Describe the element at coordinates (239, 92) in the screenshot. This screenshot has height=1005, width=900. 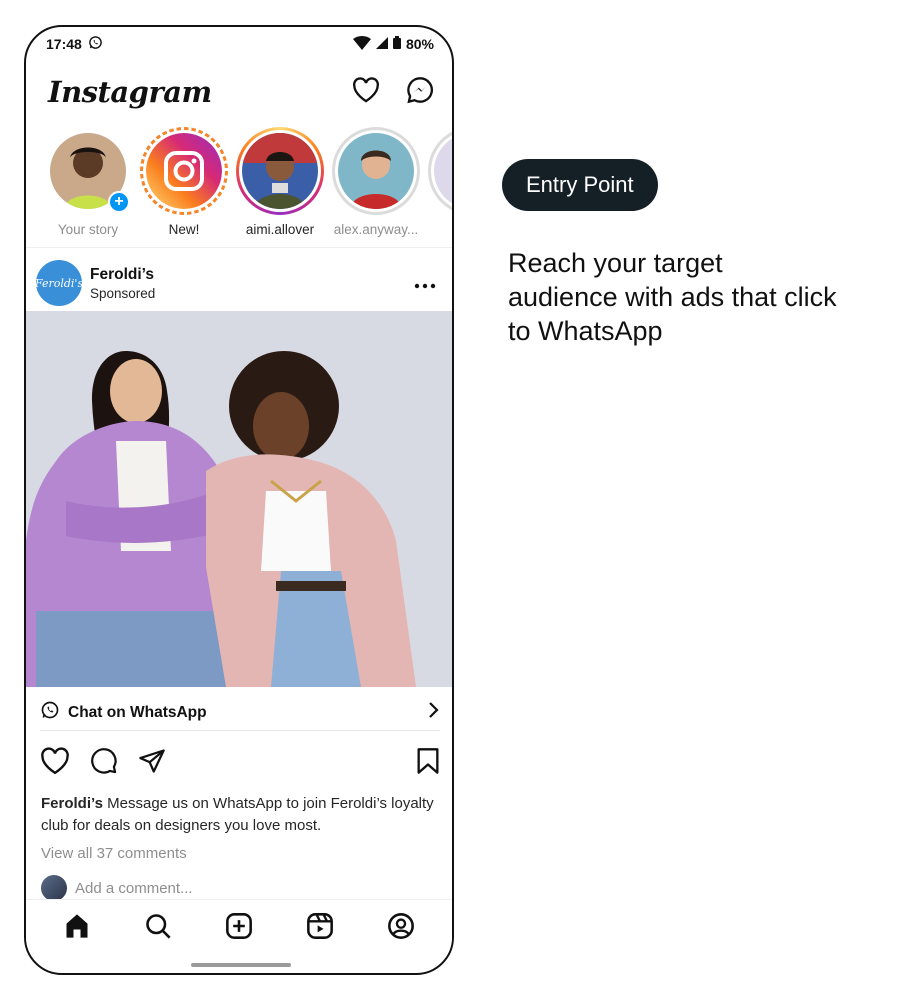
I see `app-header: Instagram` at that location.